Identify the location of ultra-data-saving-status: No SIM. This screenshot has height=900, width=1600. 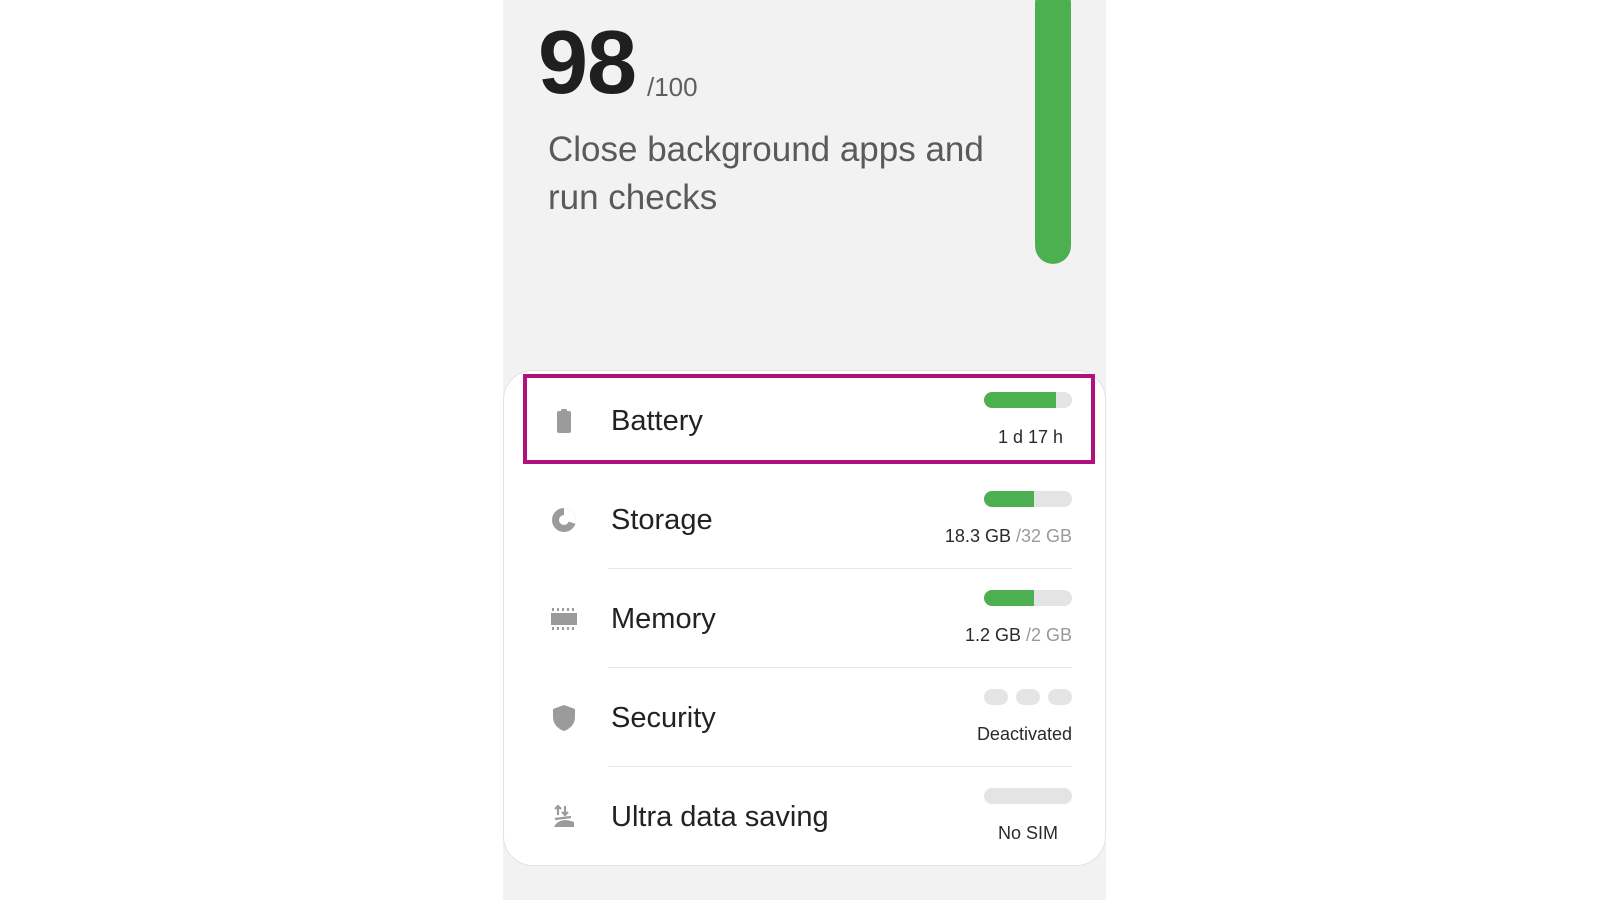
(1027, 833).